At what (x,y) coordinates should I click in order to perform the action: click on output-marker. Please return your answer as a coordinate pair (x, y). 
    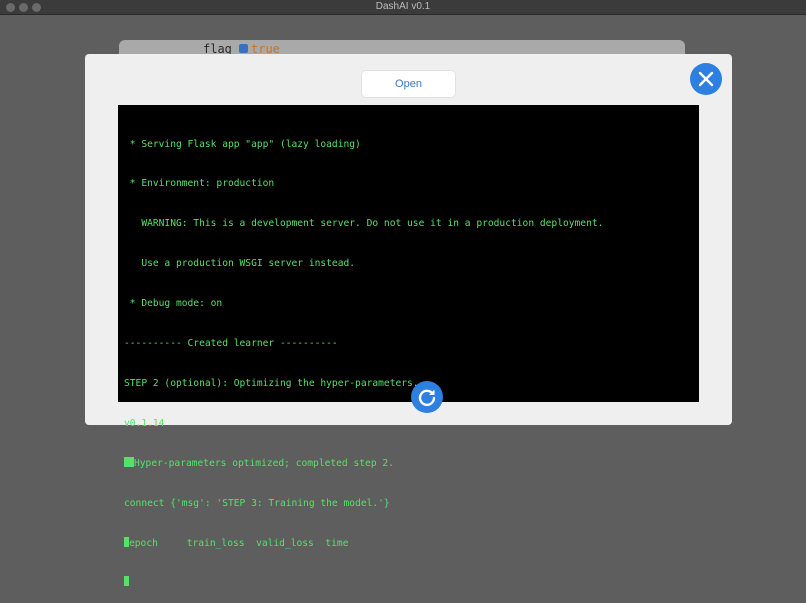
    Looking at the image, I should click on (129, 461).